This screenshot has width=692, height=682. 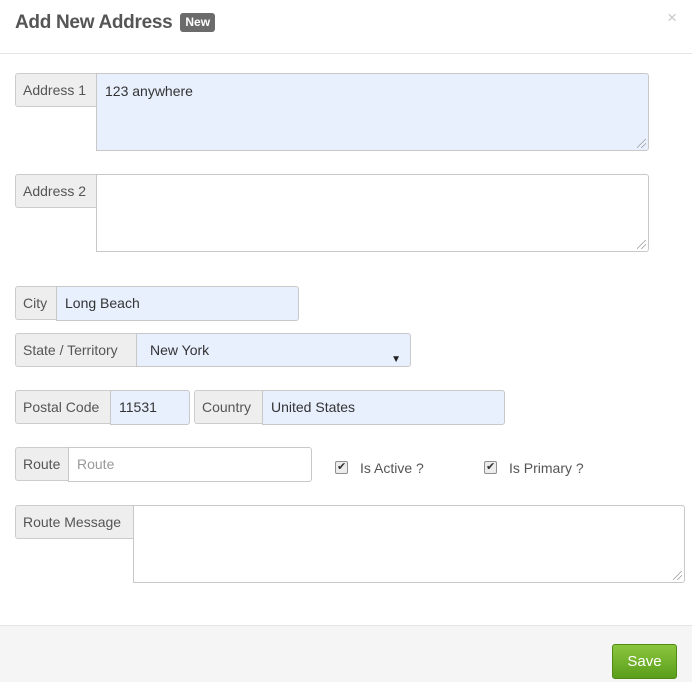 What do you see at coordinates (409, 544) in the screenshot?
I see `route-message-textarea` at bounding box center [409, 544].